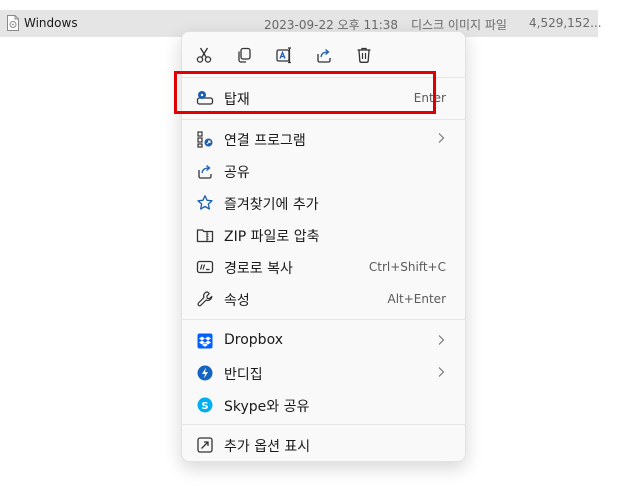 The height and width of the screenshot is (488, 620). Describe the element at coordinates (267, 407) in the screenshot. I see `menu-item-label: Skype와 공유` at that location.